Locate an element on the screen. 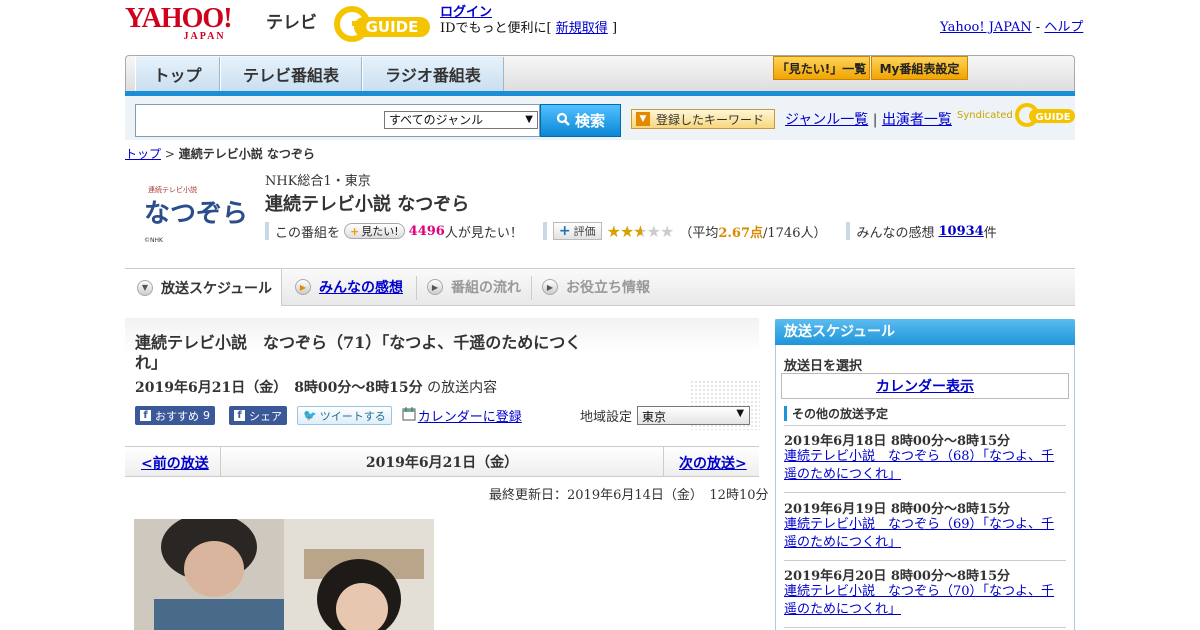 The height and width of the screenshot is (630, 1200). social-buttons: f おすすめ 9 f シェア 🐦 ツイートする カレンダーに登録 is located at coordinates (328, 415).